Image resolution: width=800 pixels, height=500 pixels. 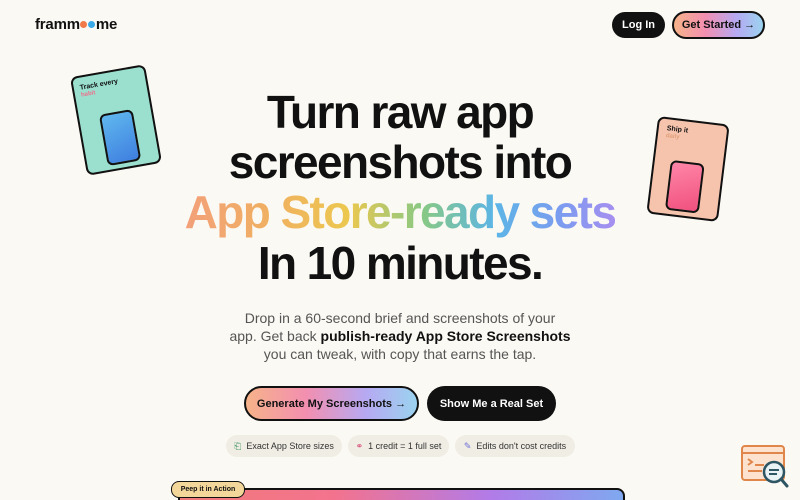 What do you see at coordinates (400, 112) in the screenshot?
I see `hero-heading-line1: Turn raw app` at bounding box center [400, 112].